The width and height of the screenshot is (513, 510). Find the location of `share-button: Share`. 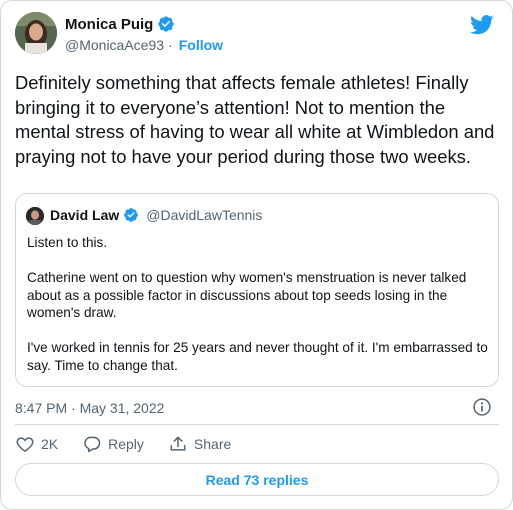

share-button: Share is located at coordinates (199, 444).